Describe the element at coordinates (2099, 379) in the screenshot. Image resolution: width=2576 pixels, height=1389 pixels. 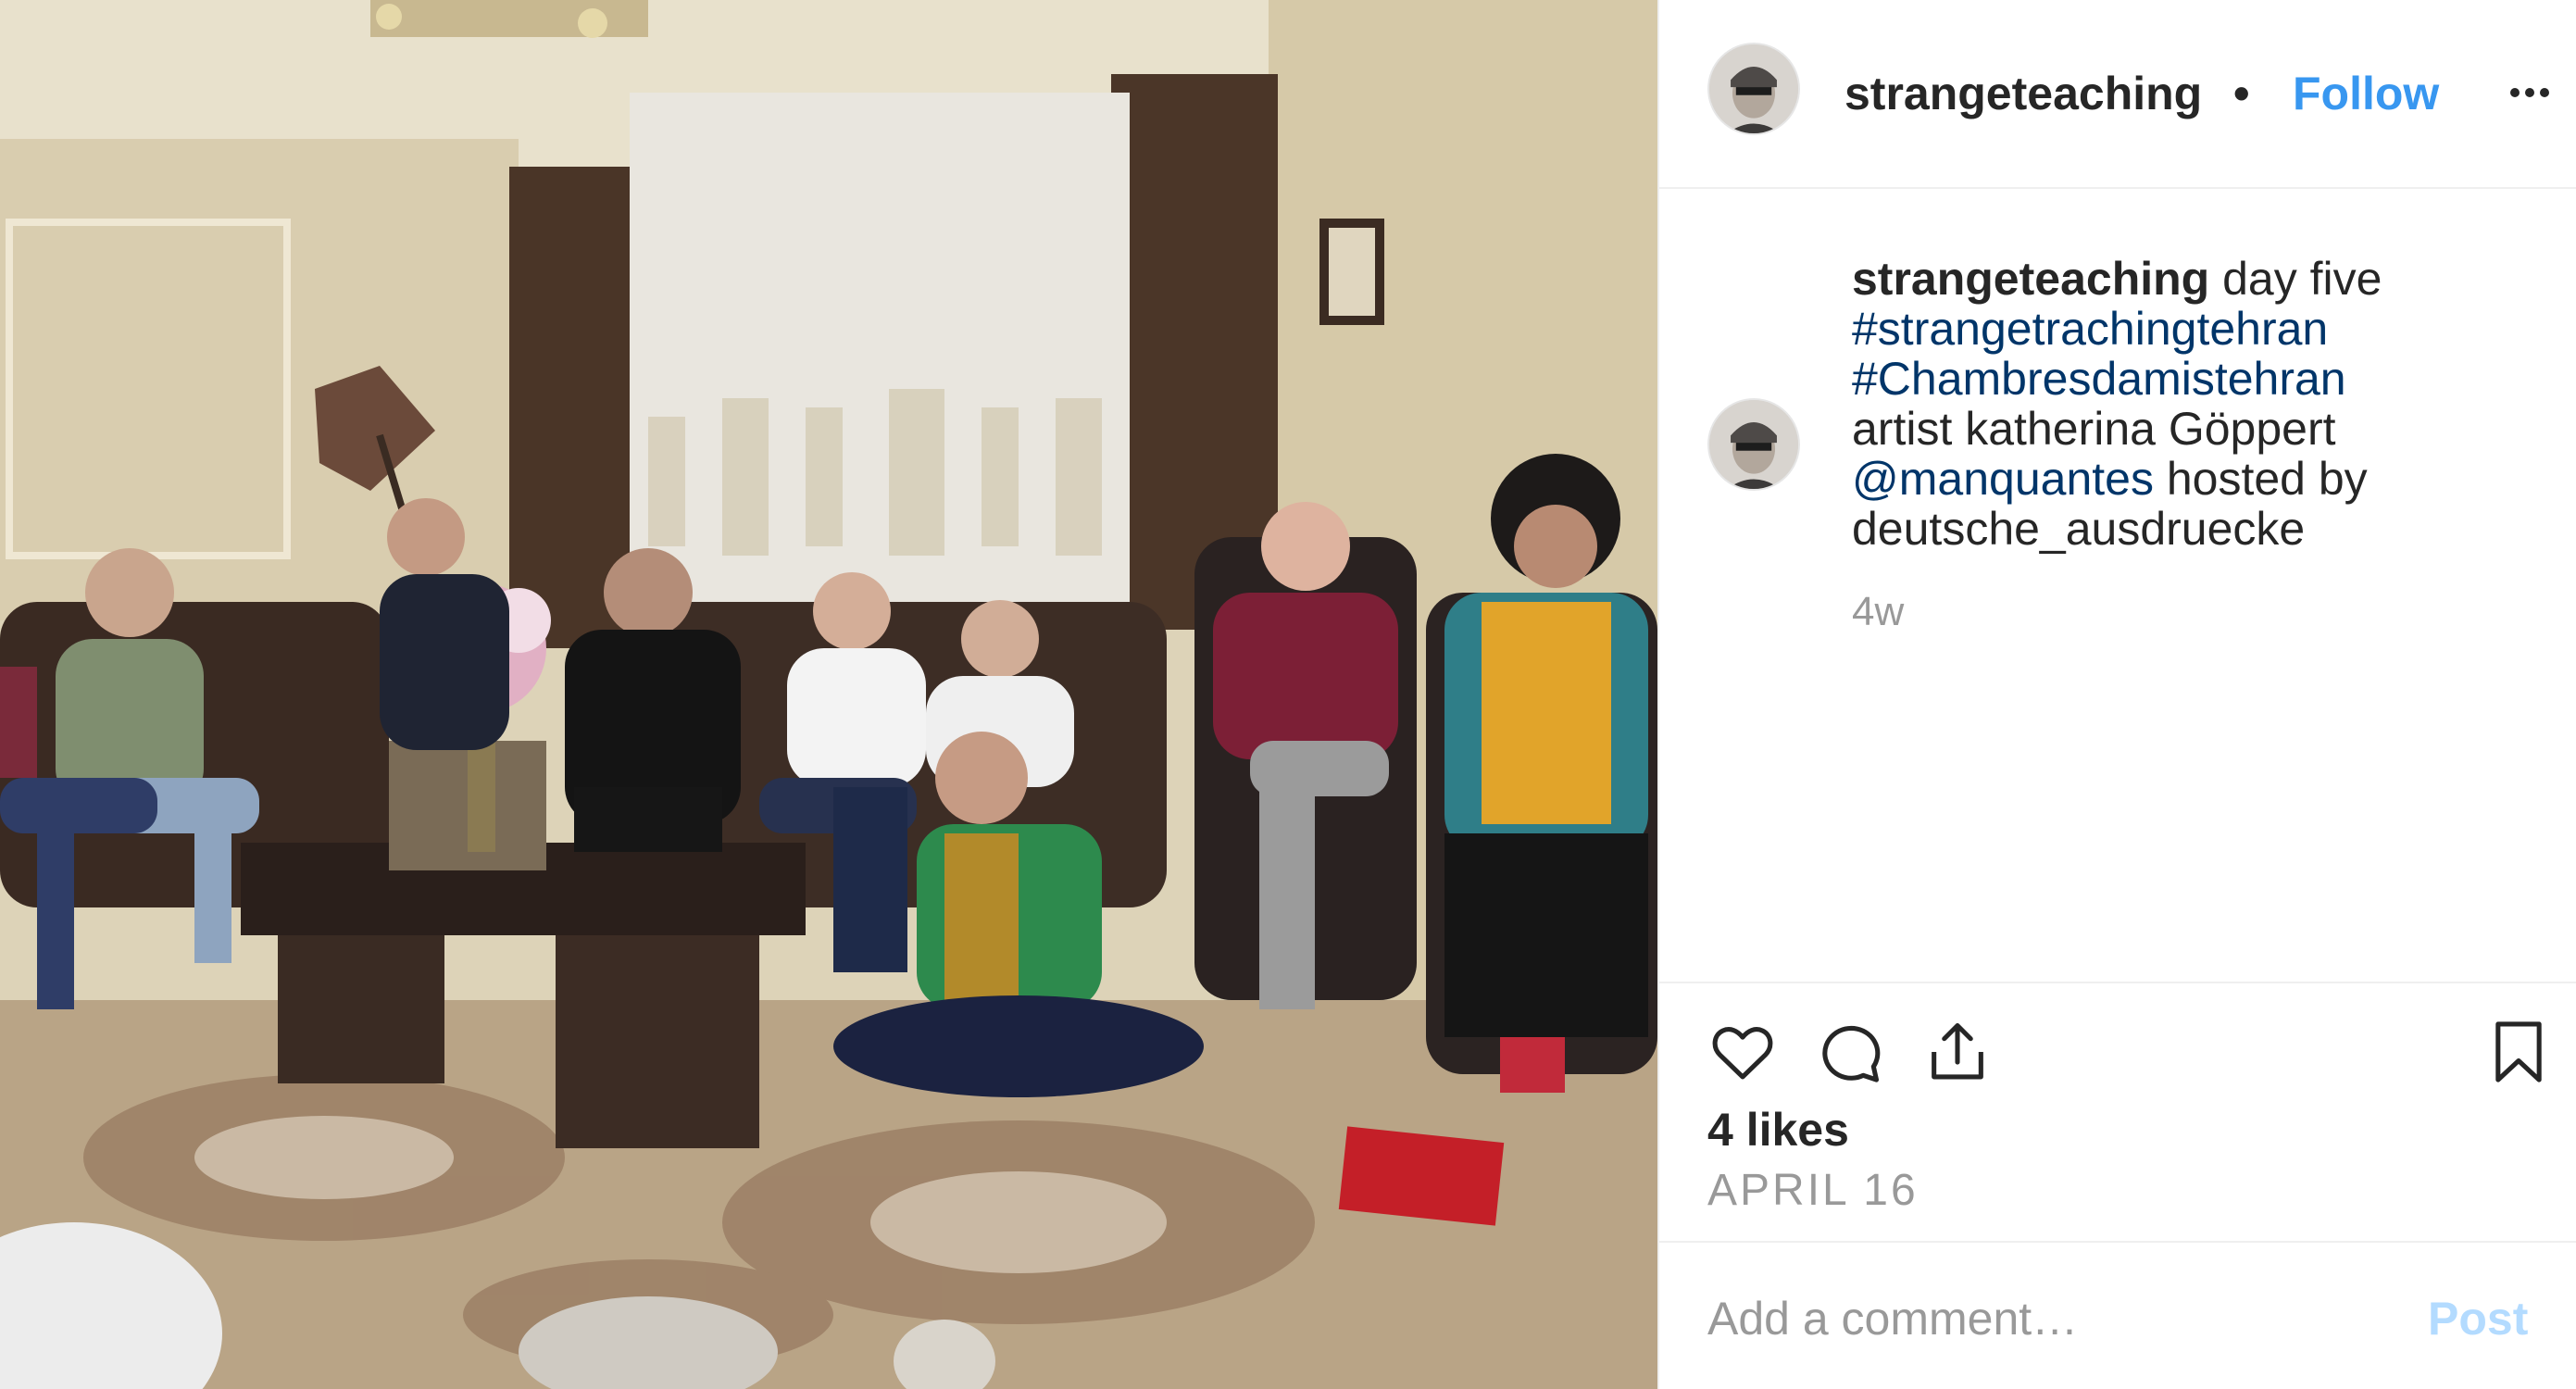
I see `hashtag-link: #Chambresdamistehran` at that location.